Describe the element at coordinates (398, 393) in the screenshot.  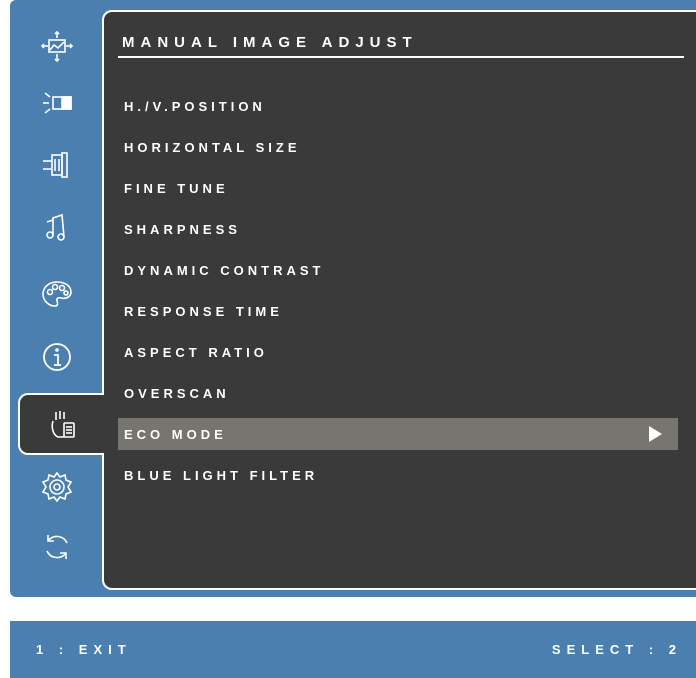
I see `menu-item-overscan: OVERSCAN` at that location.